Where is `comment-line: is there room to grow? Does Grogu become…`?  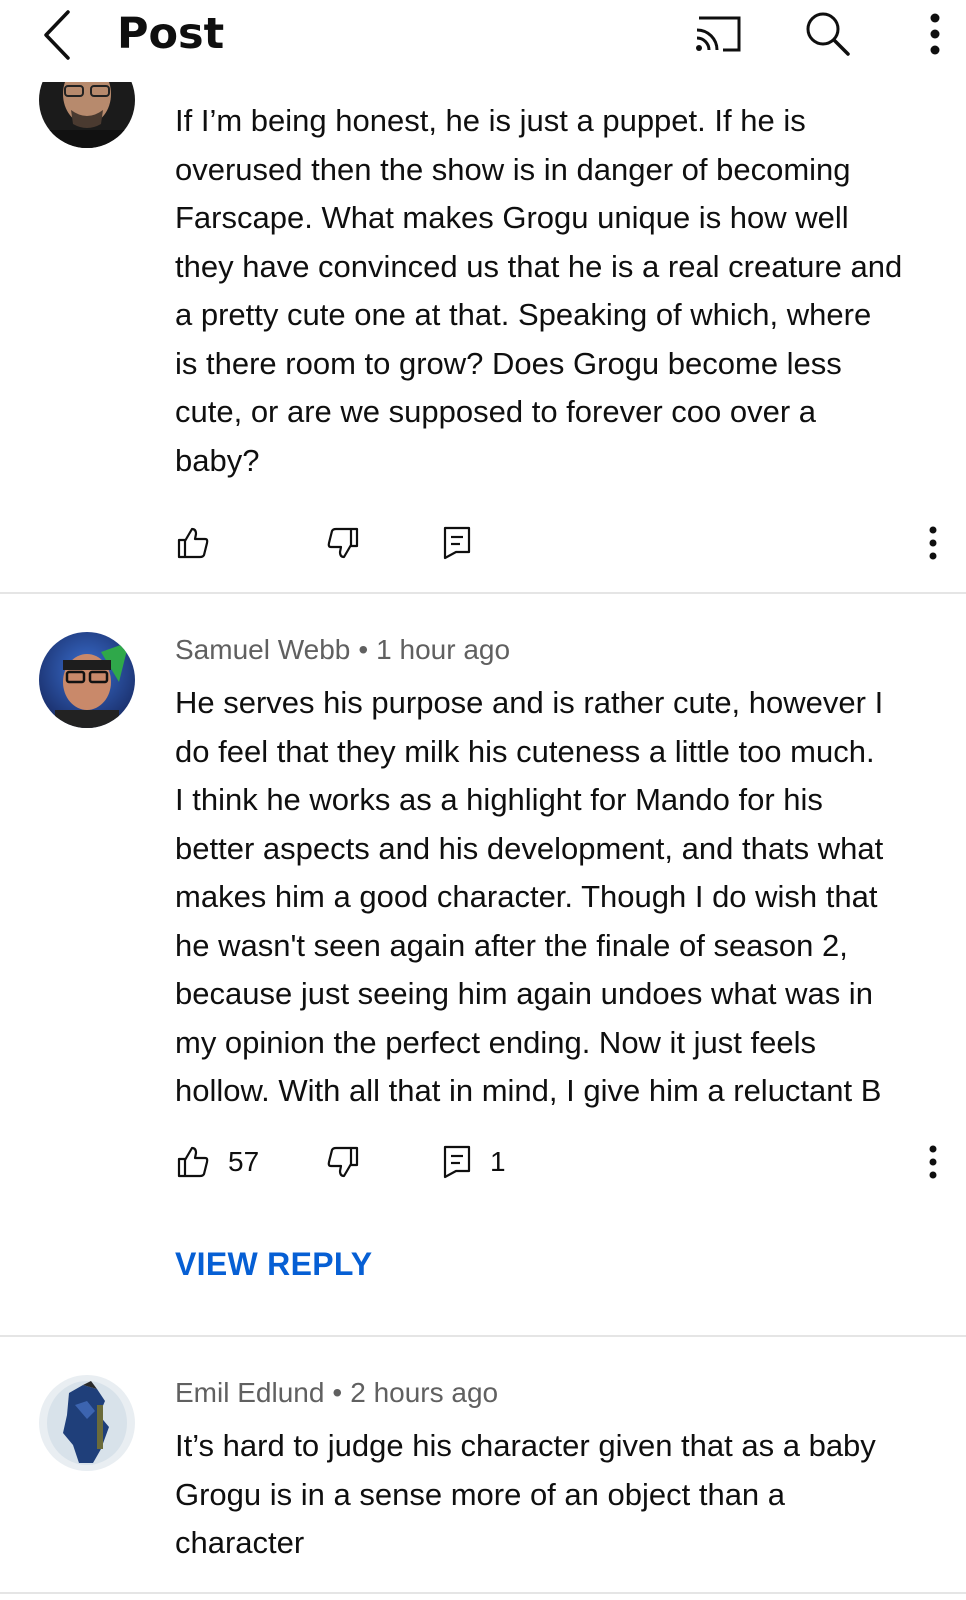
comment-line: is there room to grow? Does Grogu become… is located at coordinates (508, 363).